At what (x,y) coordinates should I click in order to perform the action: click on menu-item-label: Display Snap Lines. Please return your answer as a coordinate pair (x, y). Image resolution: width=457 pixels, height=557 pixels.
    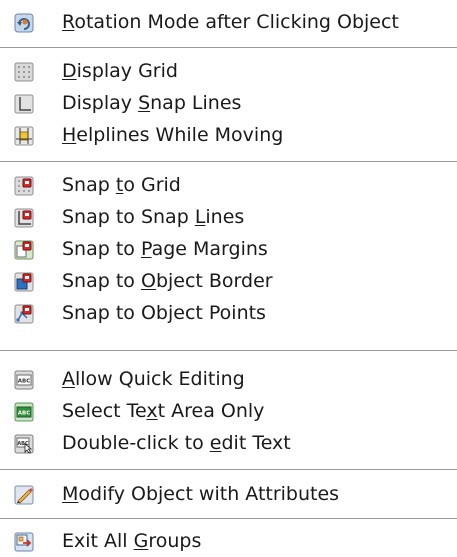
    Looking at the image, I should click on (152, 103).